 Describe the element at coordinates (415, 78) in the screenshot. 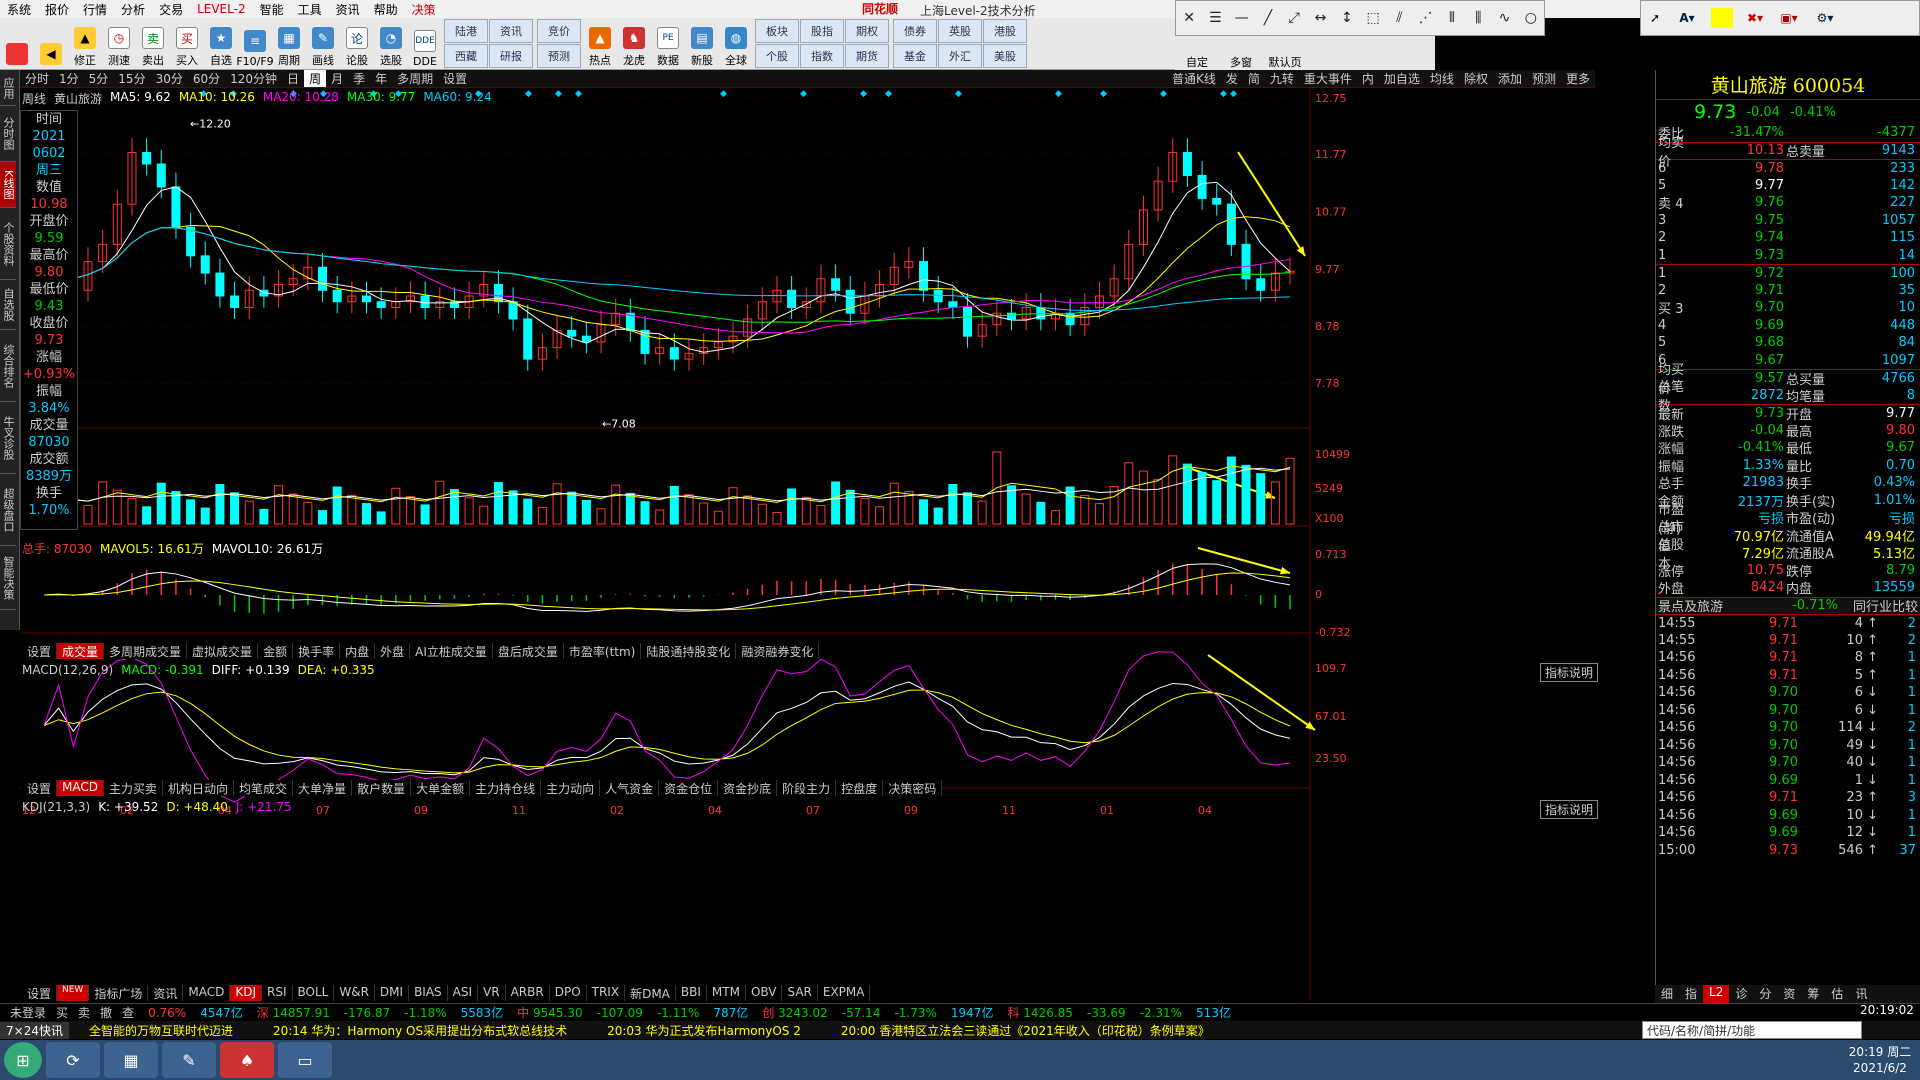

I see `period-multi: 多周期` at that location.